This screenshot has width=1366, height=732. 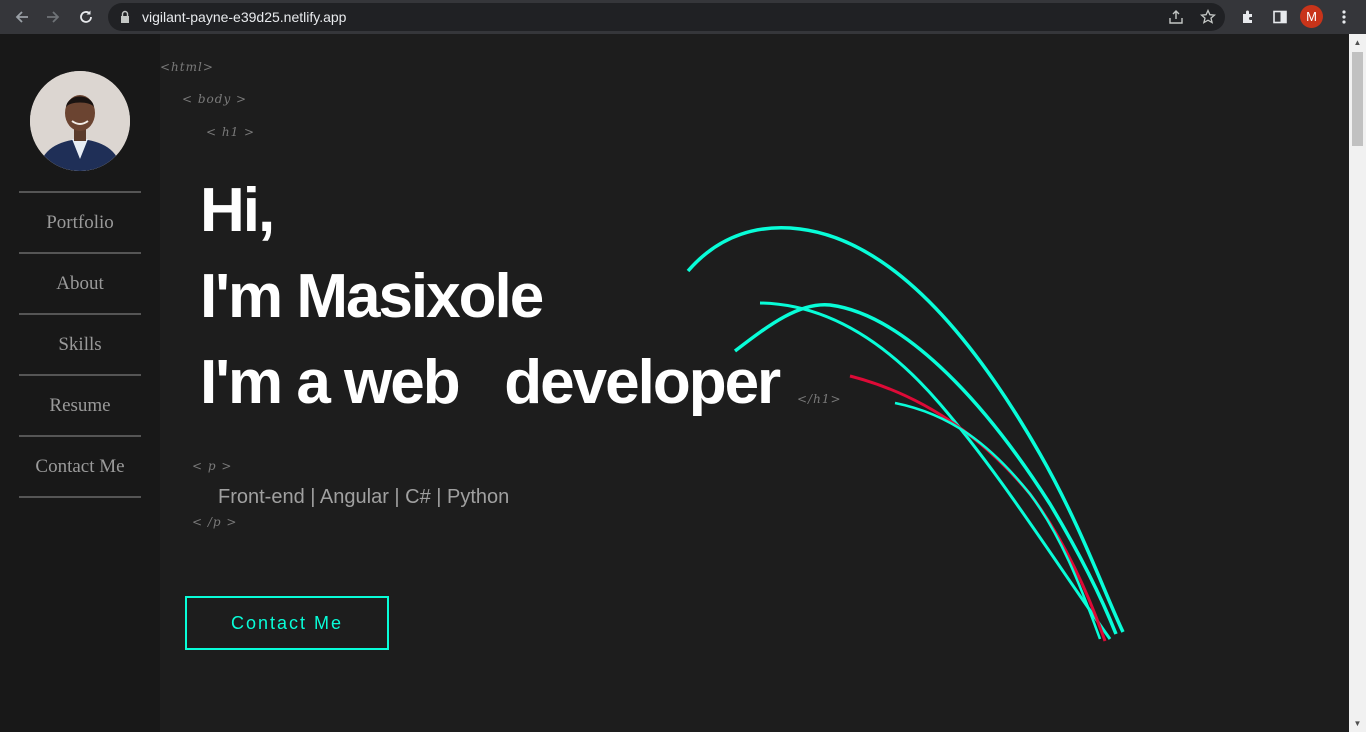 I want to click on scroll-thumb, so click(x=1357, y=99).